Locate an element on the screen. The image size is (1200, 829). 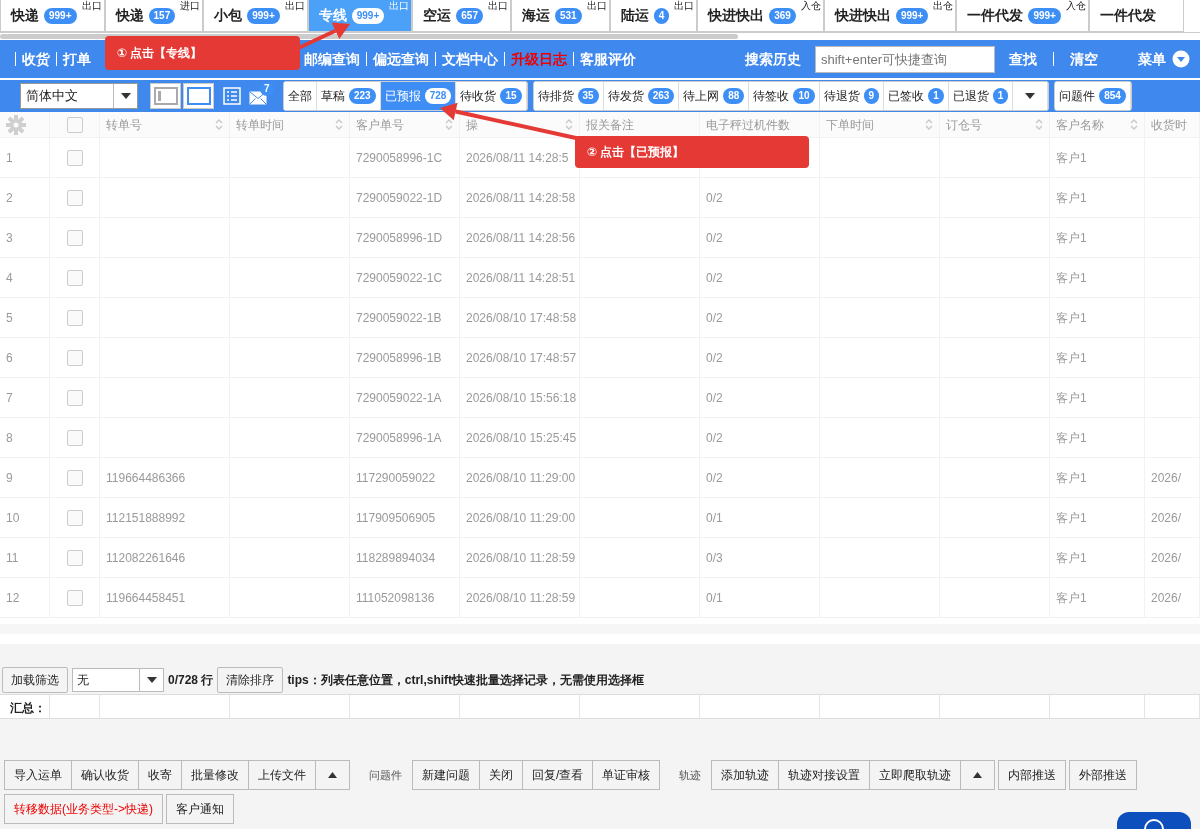
settings-icon is located at coordinates (16, 124).